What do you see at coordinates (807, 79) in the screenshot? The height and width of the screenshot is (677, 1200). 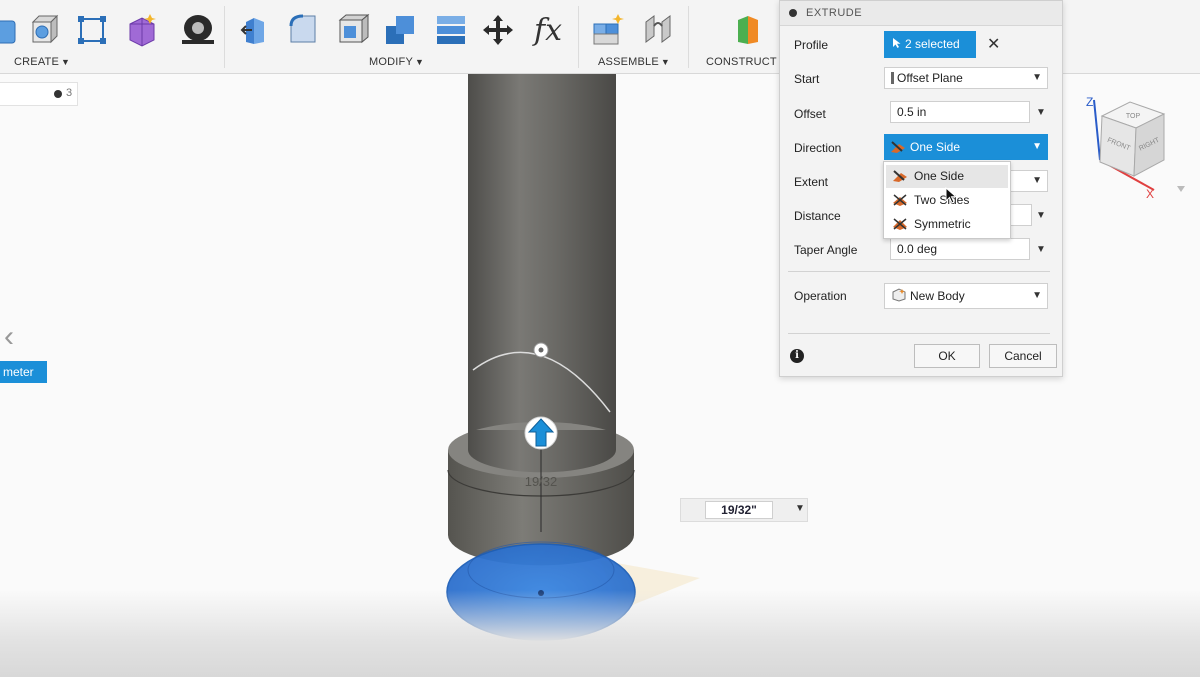 I see `start-label: Start` at bounding box center [807, 79].